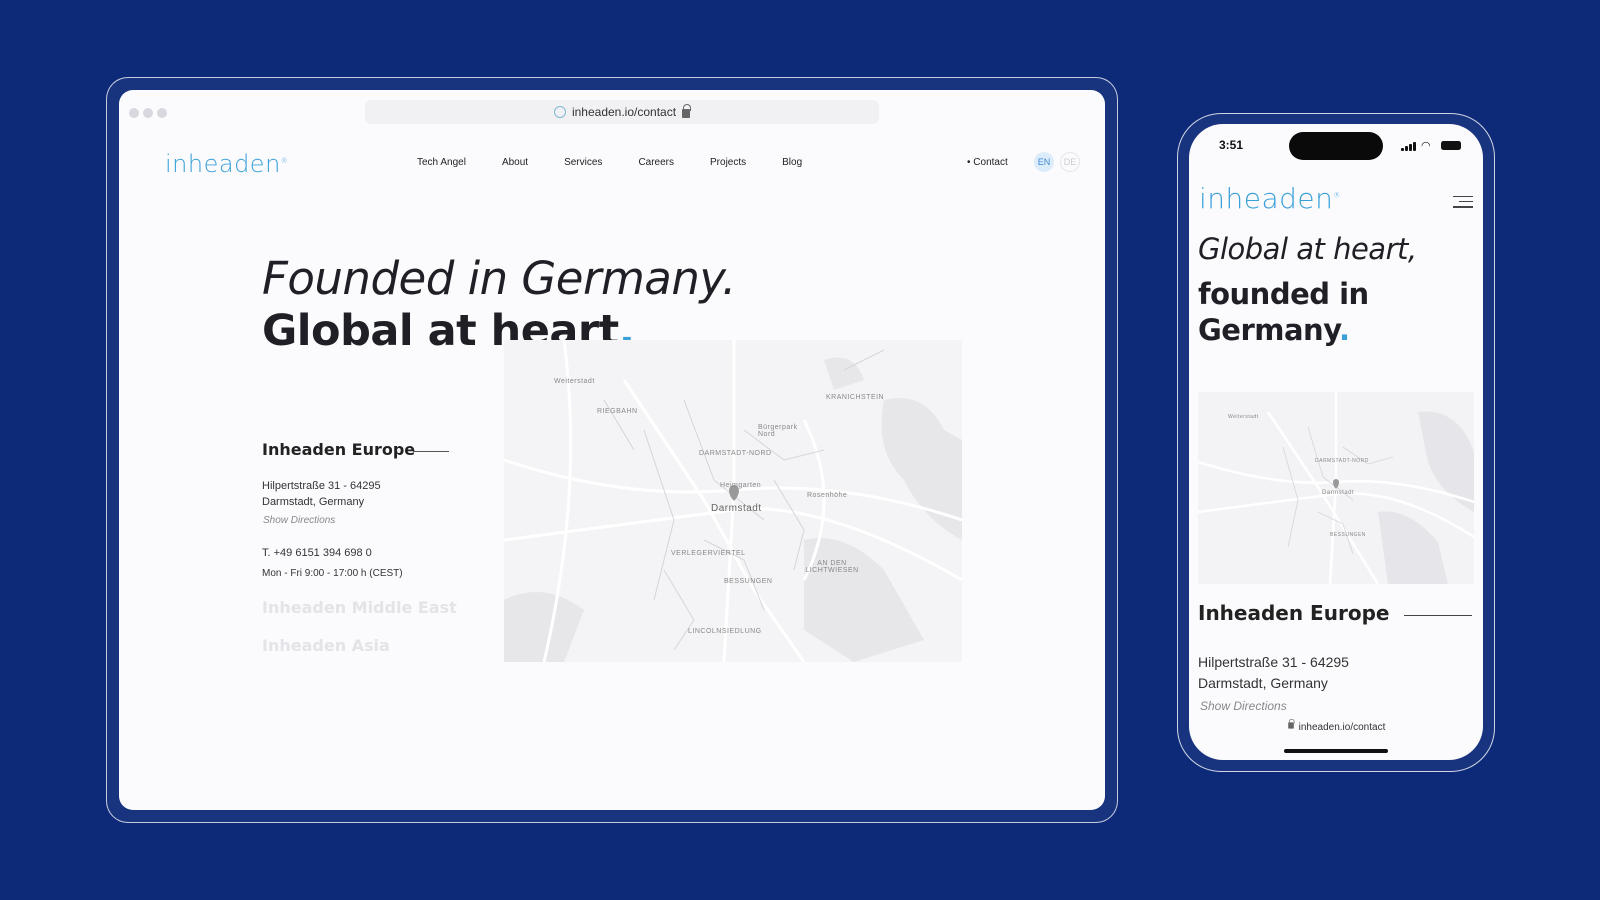 The width and height of the screenshot is (1600, 900). I want to click on mobile-address-bar: inheaden.io/contact, so click(1336, 725).